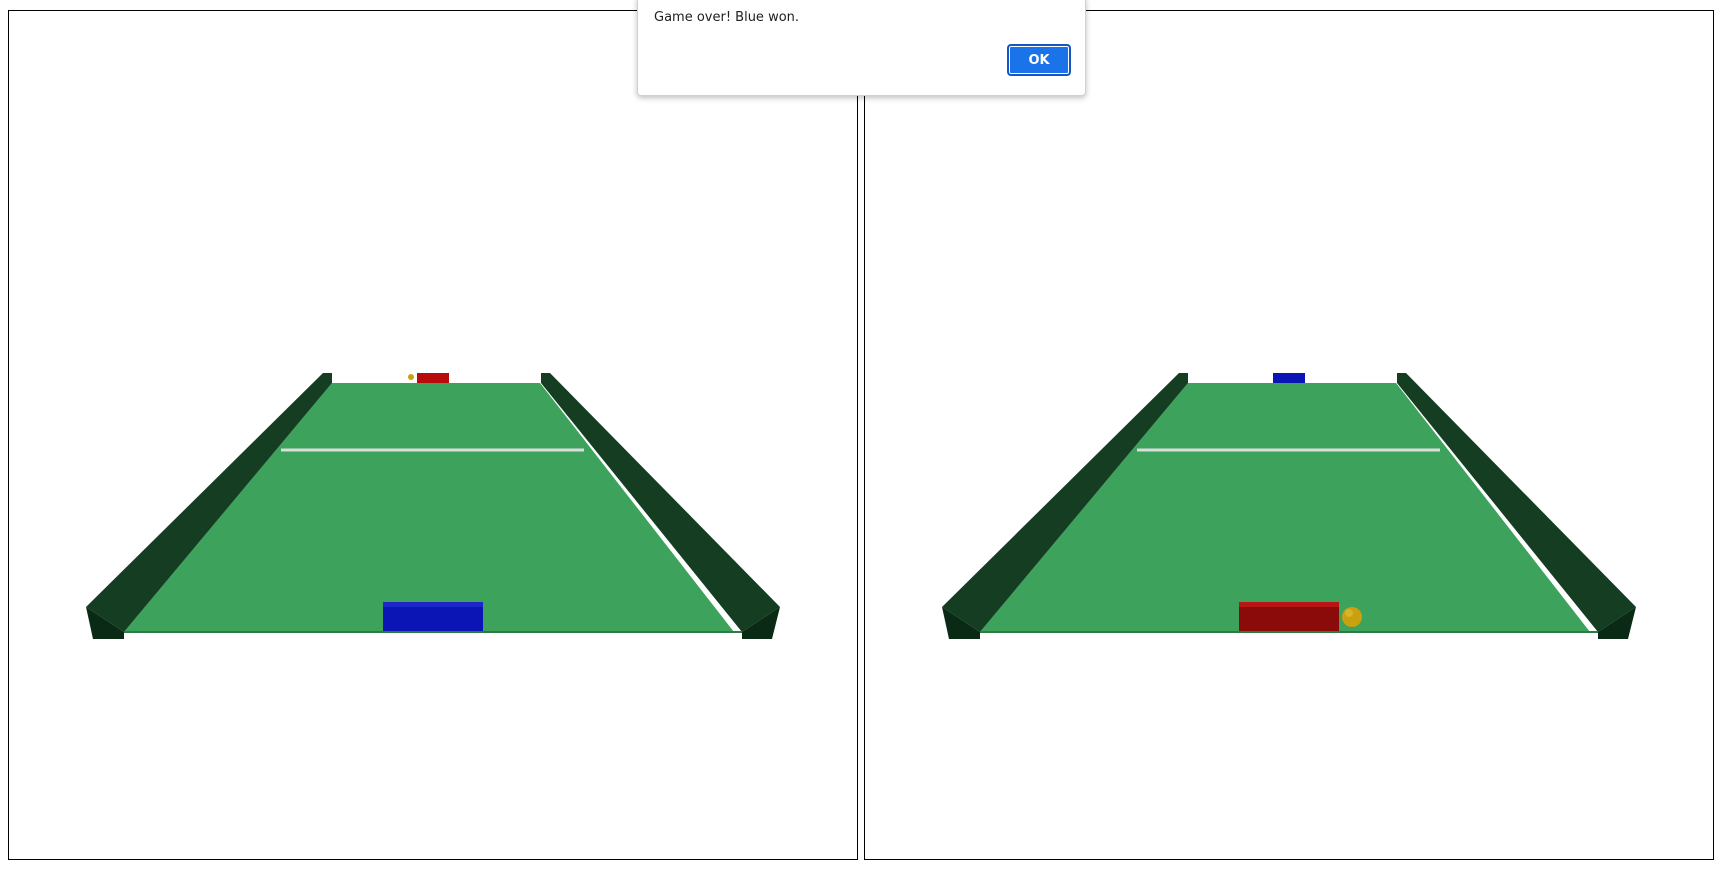 This screenshot has height=871, width=1724. What do you see at coordinates (1039, 60) in the screenshot?
I see `ok-button: OK` at bounding box center [1039, 60].